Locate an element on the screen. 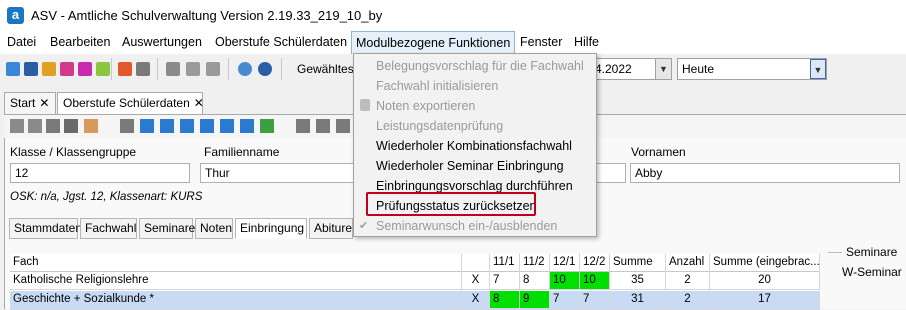 The image size is (906, 310). selected-date-label: Gewähltes is located at coordinates (325, 69).